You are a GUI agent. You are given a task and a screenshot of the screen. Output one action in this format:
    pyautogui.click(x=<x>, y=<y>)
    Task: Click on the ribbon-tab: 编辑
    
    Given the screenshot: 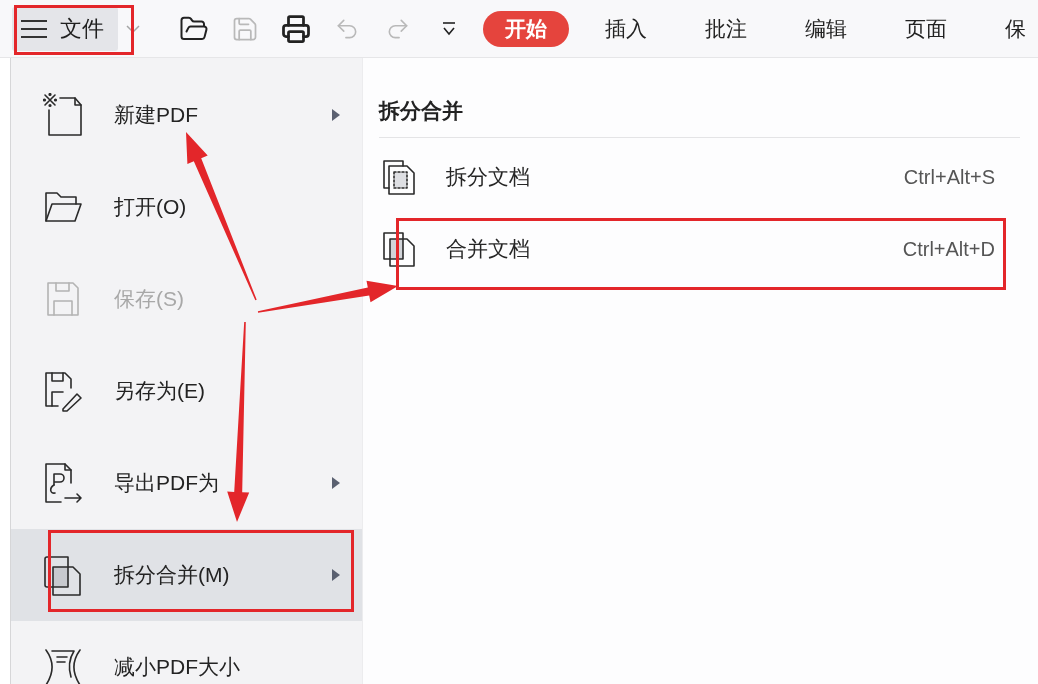 What is the action you would take?
    pyautogui.click(x=826, y=28)
    